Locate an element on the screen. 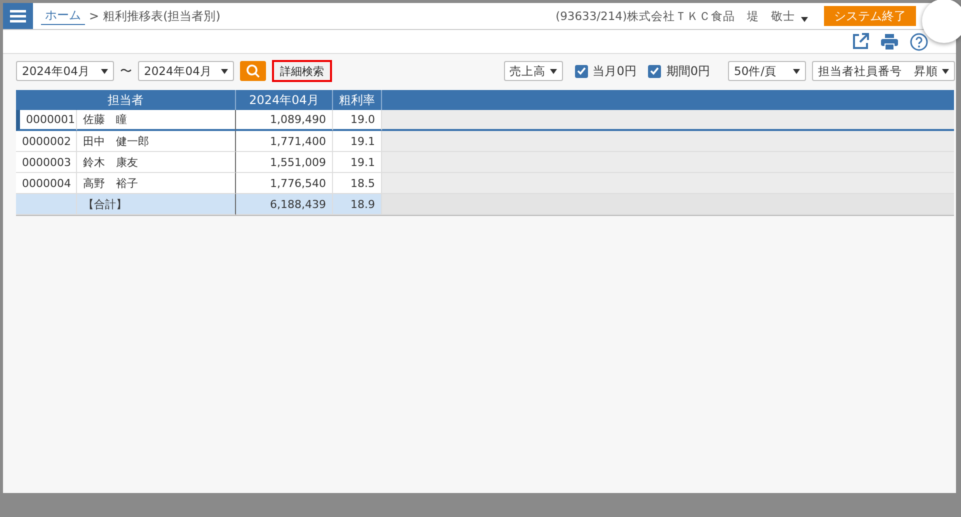  search-icon is located at coordinates (253, 71).